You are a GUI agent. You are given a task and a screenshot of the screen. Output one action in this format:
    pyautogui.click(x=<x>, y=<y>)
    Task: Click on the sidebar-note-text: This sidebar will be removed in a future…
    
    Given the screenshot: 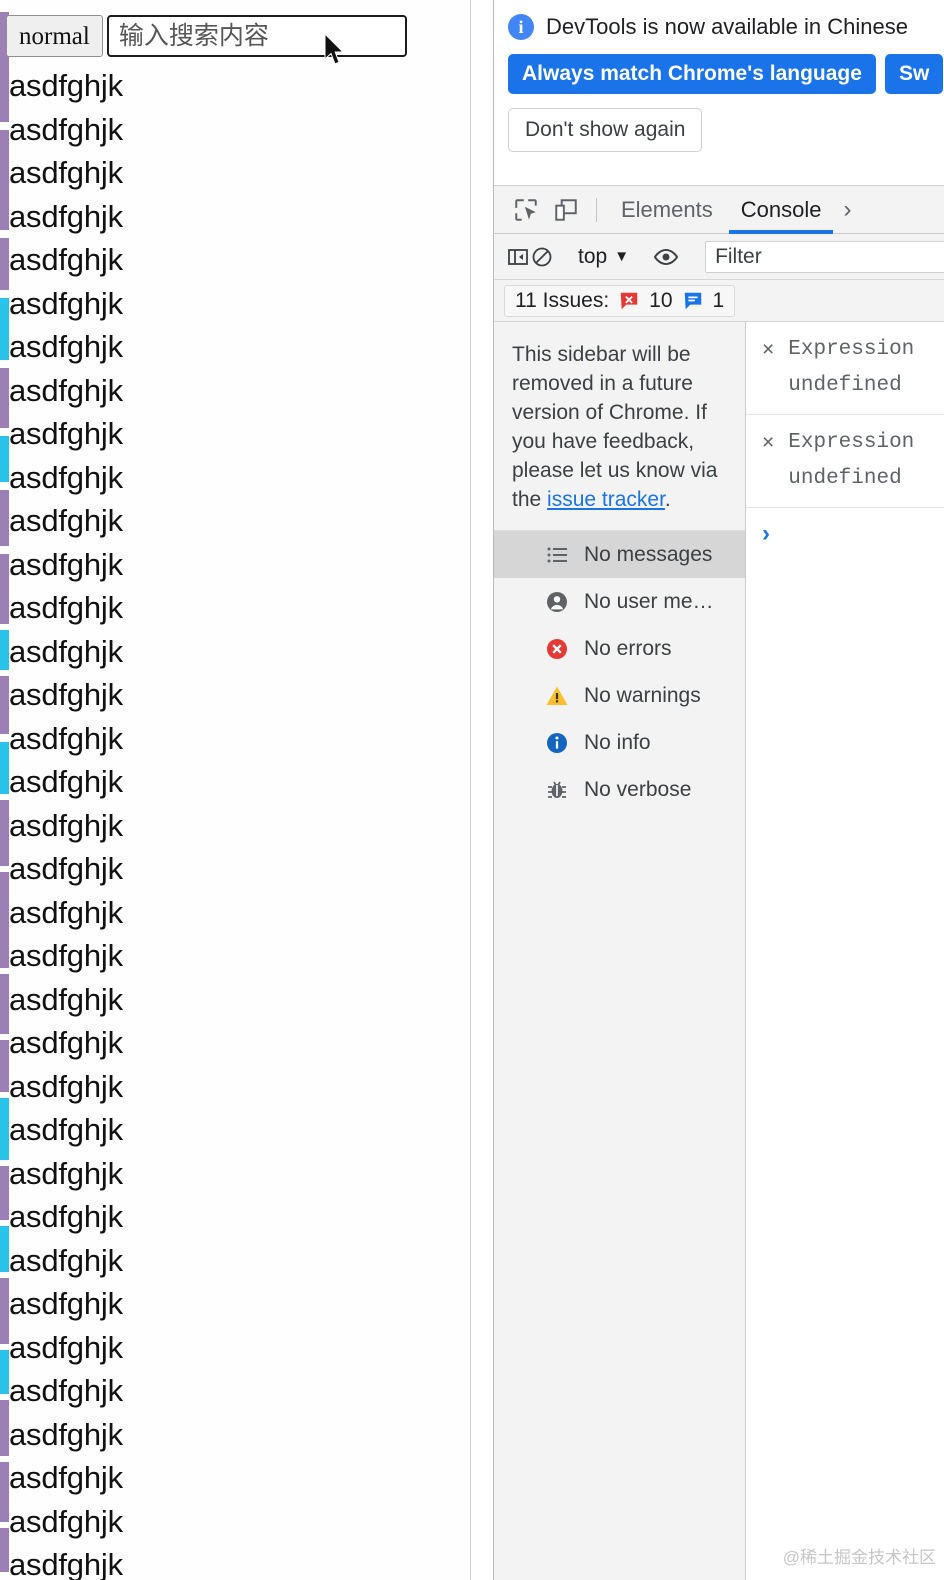 What is the action you would take?
    pyautogui.click(x=615, y=427)
    